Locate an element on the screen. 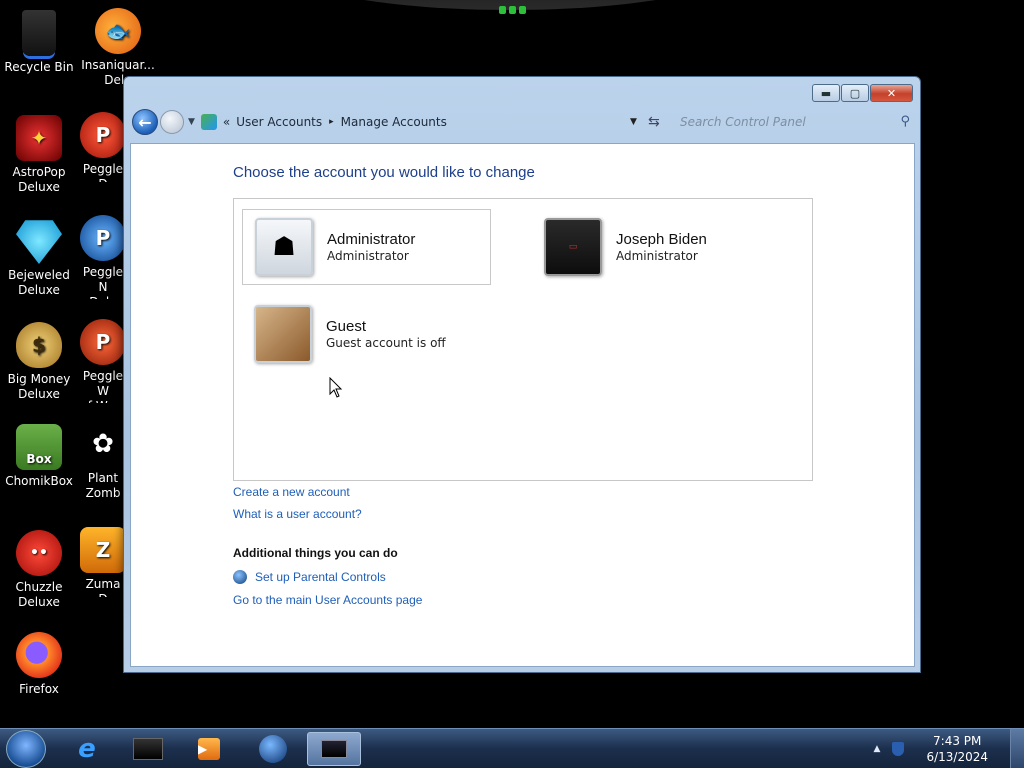  back-button: ← is located at coordinates (145, 122).